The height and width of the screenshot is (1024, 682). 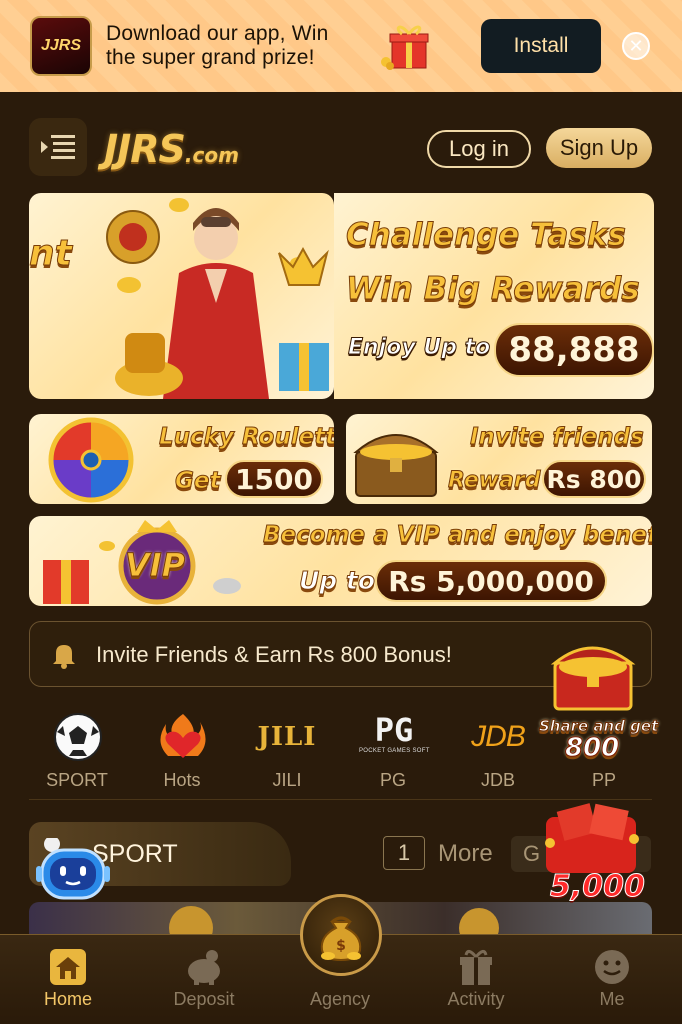 What do you see at coordinates (592, 748) in the screenshot?
I see `share-and-get-amount: 800` at bounding box center [592, 748].